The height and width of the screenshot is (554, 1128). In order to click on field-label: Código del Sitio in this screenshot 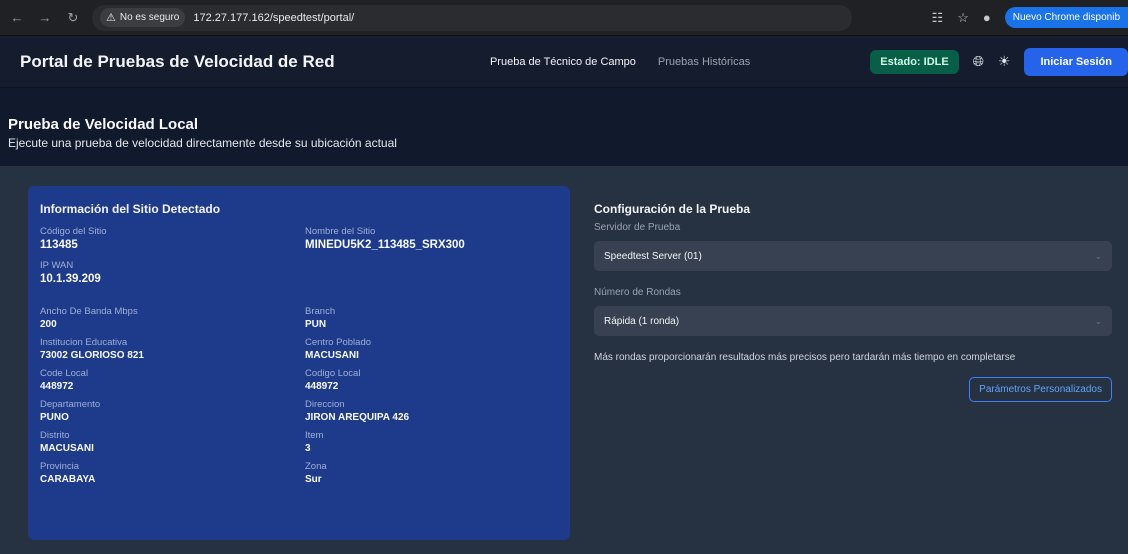, I will do `click(73, 231)`.